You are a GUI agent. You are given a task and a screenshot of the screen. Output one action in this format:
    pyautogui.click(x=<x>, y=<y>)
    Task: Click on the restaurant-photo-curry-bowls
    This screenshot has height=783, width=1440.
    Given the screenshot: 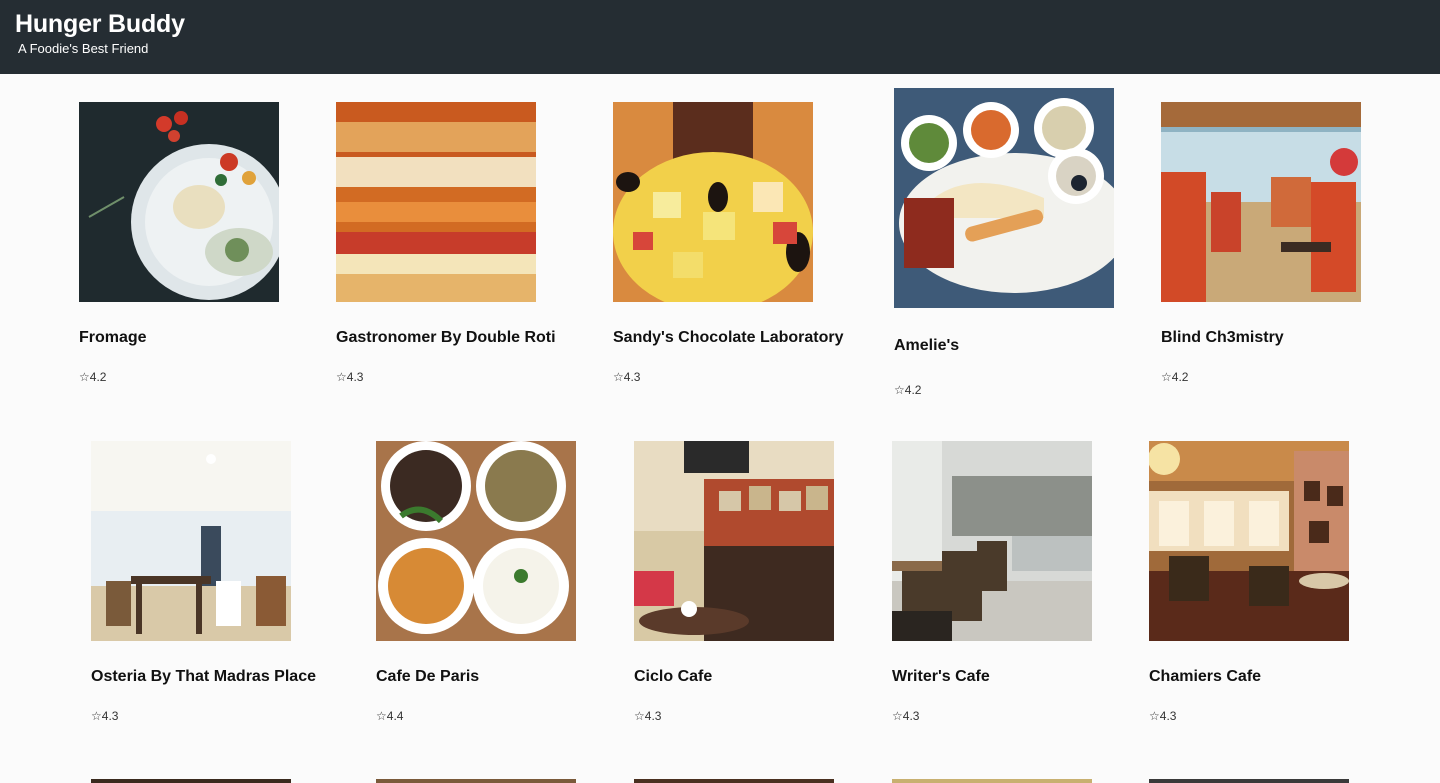 What is the action you would take?
    pyautogui.click(x=476, y=541)
    